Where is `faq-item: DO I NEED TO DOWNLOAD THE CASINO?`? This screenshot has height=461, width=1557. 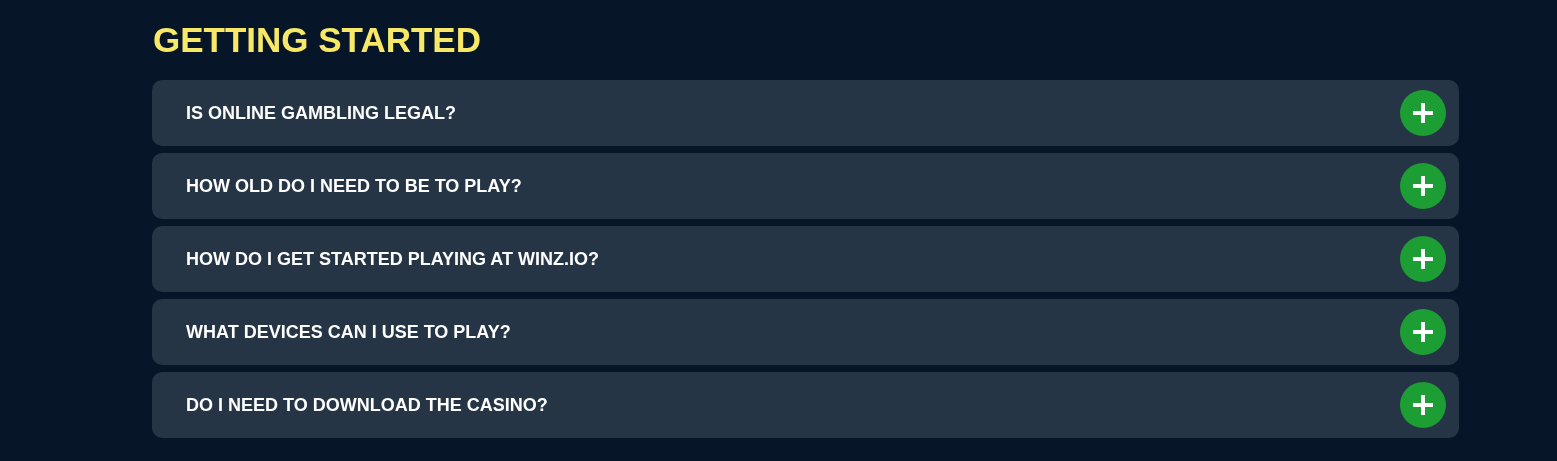
faq-item: DO I NEED TO DOWNLOAD THE CASINO? is located at coordinates (805, 405).